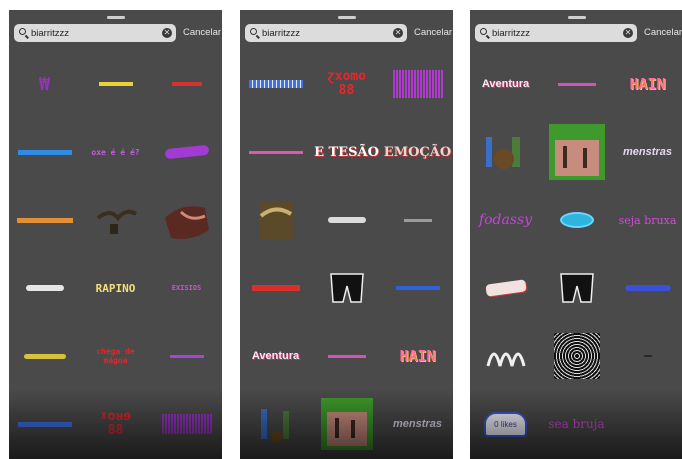 This screenshot has width=682, height=459. Describe the element at coordinates (647, 356) in the screenshot. I see `sticker-tiny-mark` at that location.